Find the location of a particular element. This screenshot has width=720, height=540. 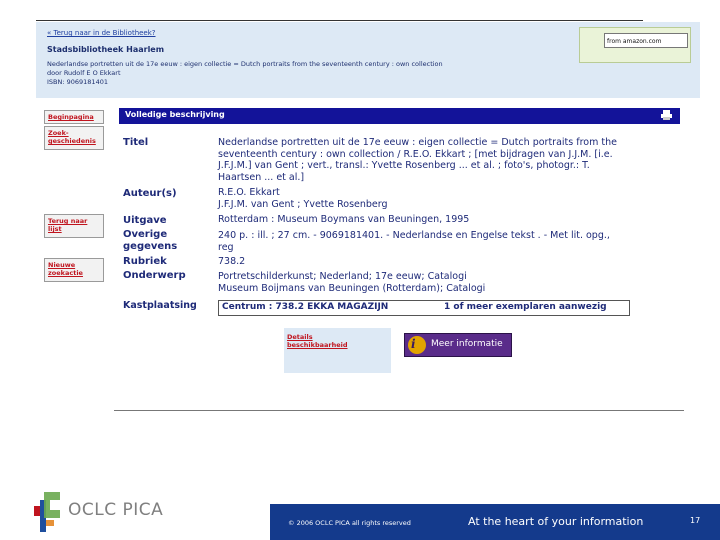

amazon-logo: from amazon.com is located at coordinates (646, 40).